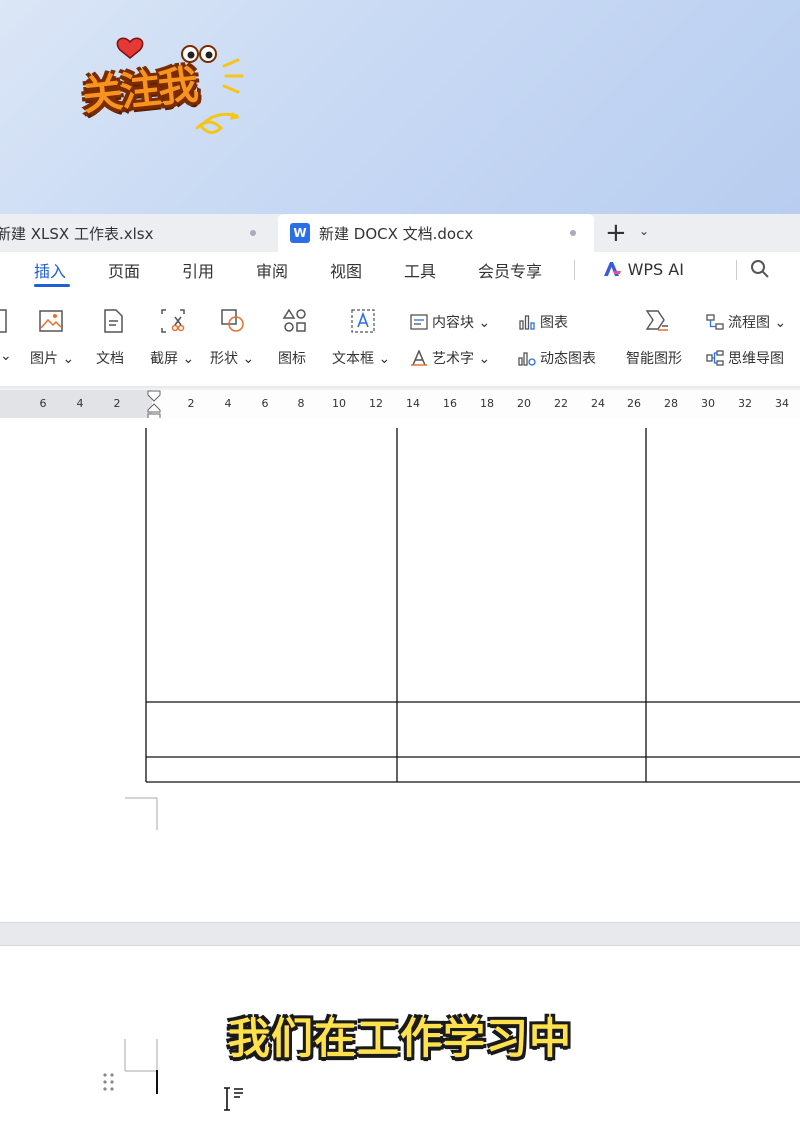 Image resolution: width=800 pixels, height=1142 pixels. Describe the element at coordinates (756, 359) in the screenshot. I see `ribbon-mindmap-label: 思维导图` at that location.